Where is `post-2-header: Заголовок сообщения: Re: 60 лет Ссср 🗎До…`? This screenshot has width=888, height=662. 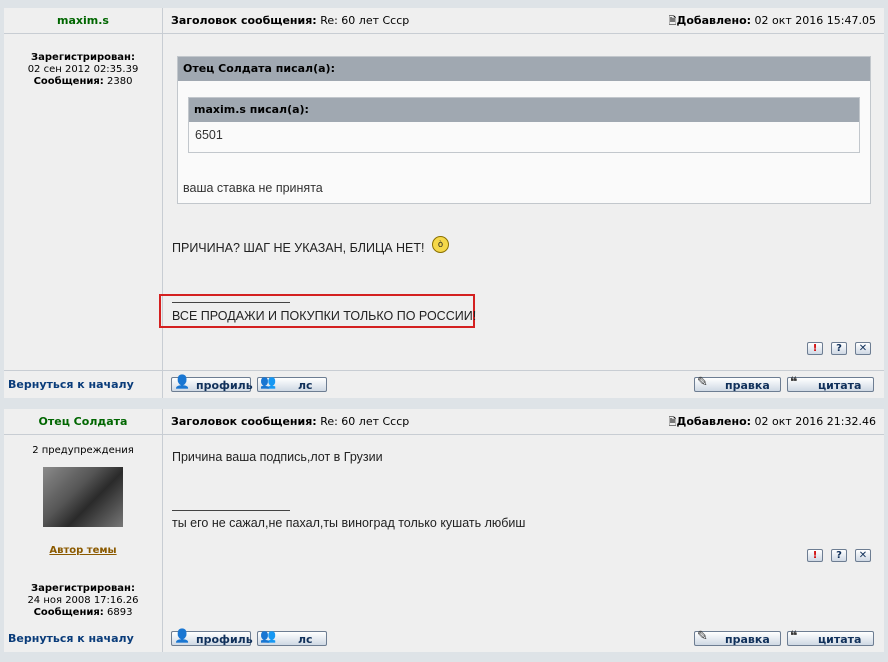 post-2-header: Заголовок сообщения: Re: 60 лет Ссср 🗎До… is located at coordinates (523, 422).